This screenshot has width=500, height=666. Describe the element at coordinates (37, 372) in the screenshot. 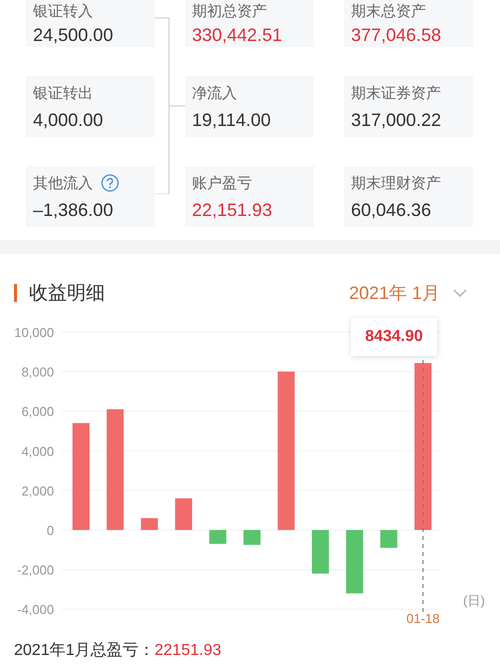

I see `axis-label: 8,000` at that location.